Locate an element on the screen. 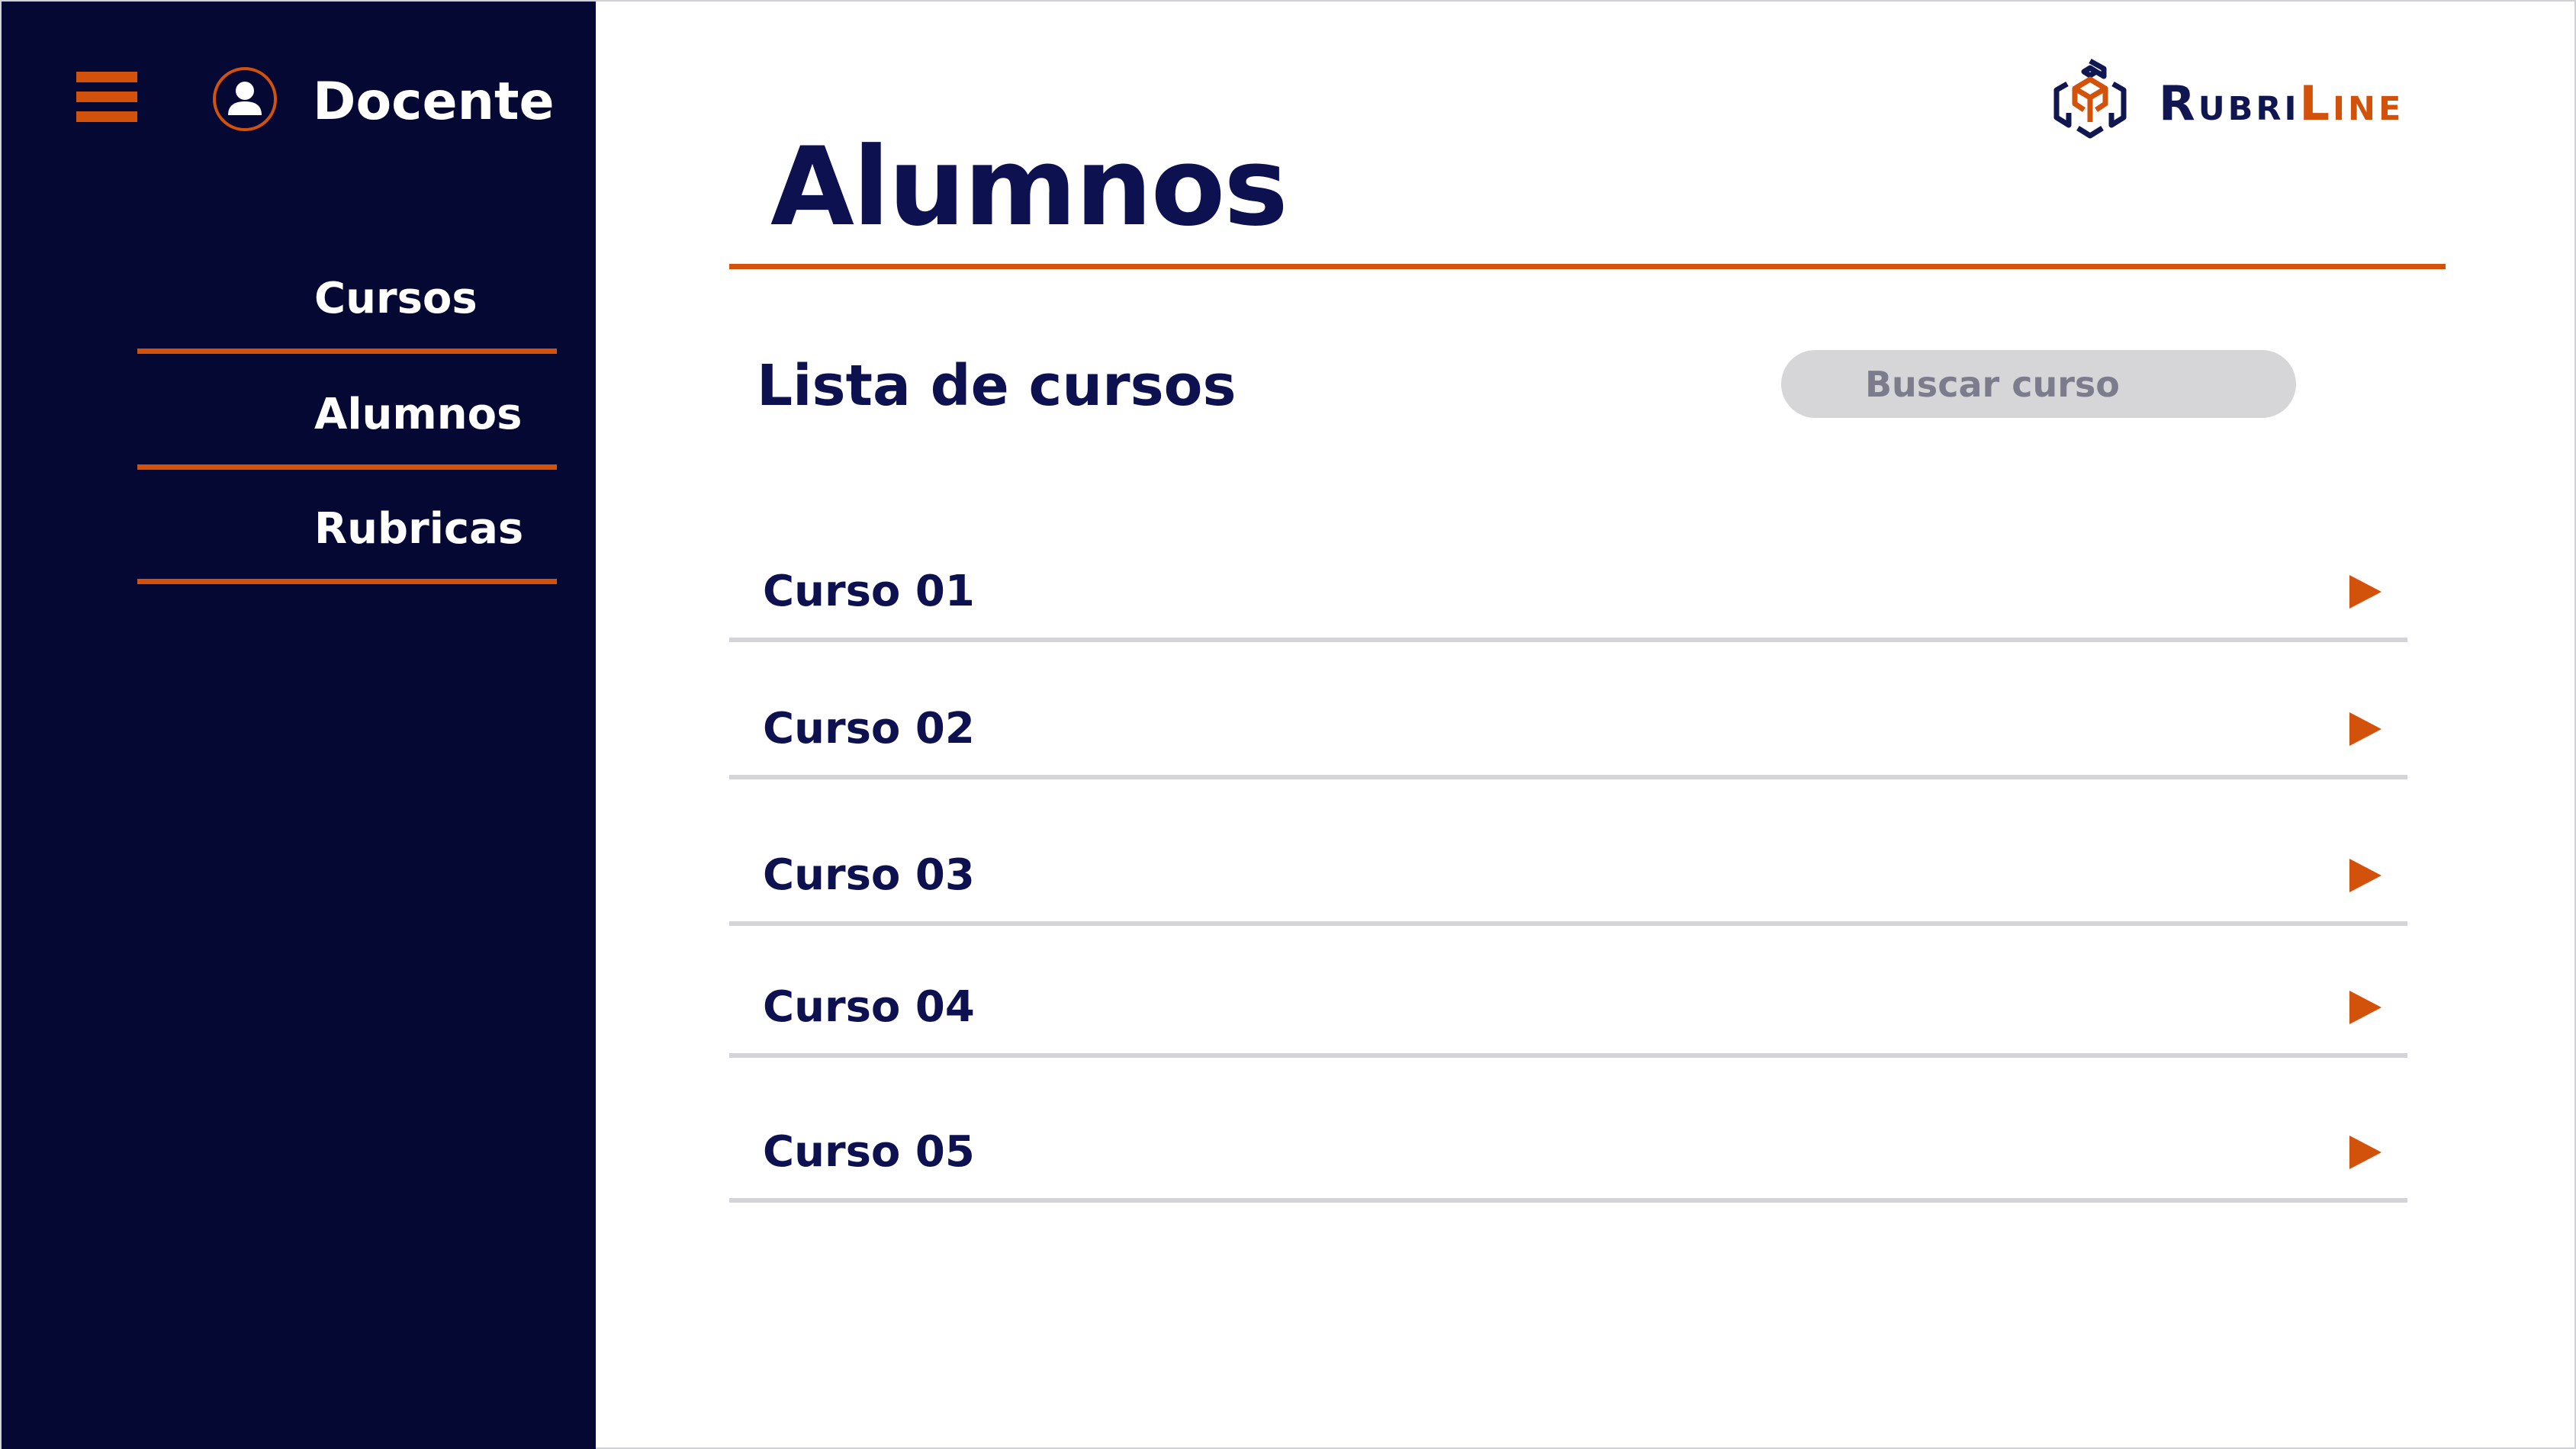 The width and height of the screenshot is (2576, 1449). list-item: Curso 05 is located at coordinates (1568, 1150).